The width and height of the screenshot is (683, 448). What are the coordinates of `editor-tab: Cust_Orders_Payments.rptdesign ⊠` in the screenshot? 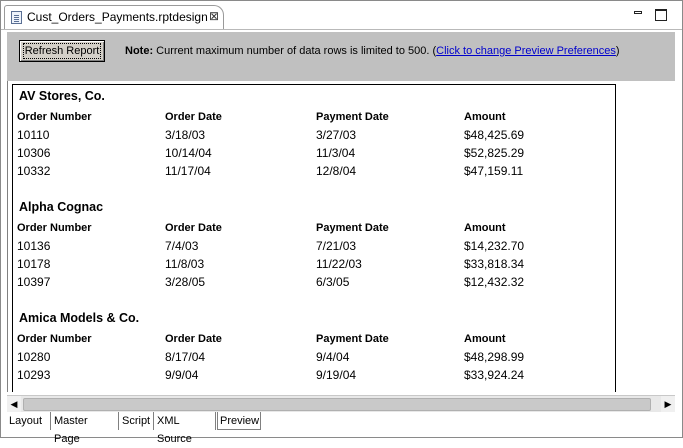 It's located at (114, 17).